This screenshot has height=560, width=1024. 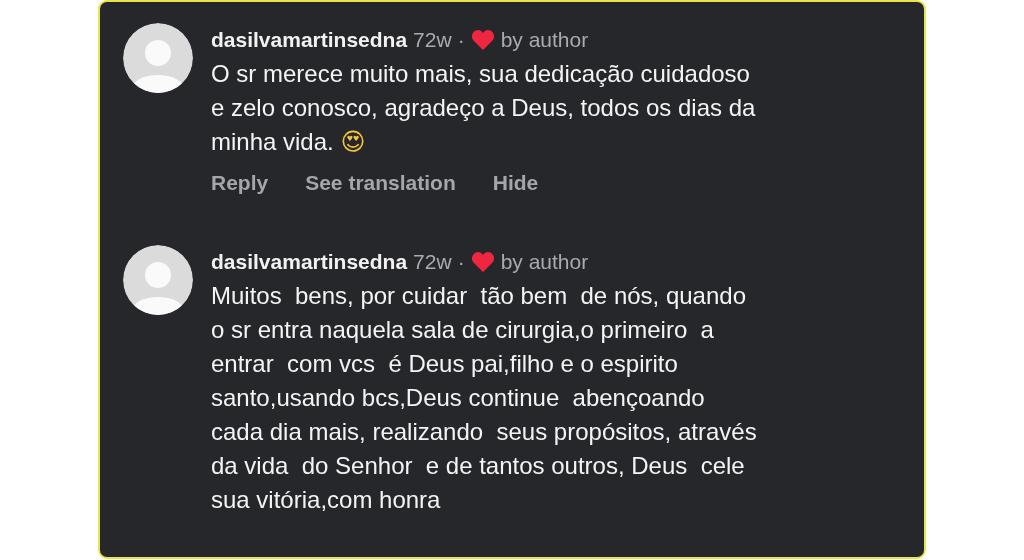 I want to click on comment-action-link: Hide, so click(x=515, y=183).